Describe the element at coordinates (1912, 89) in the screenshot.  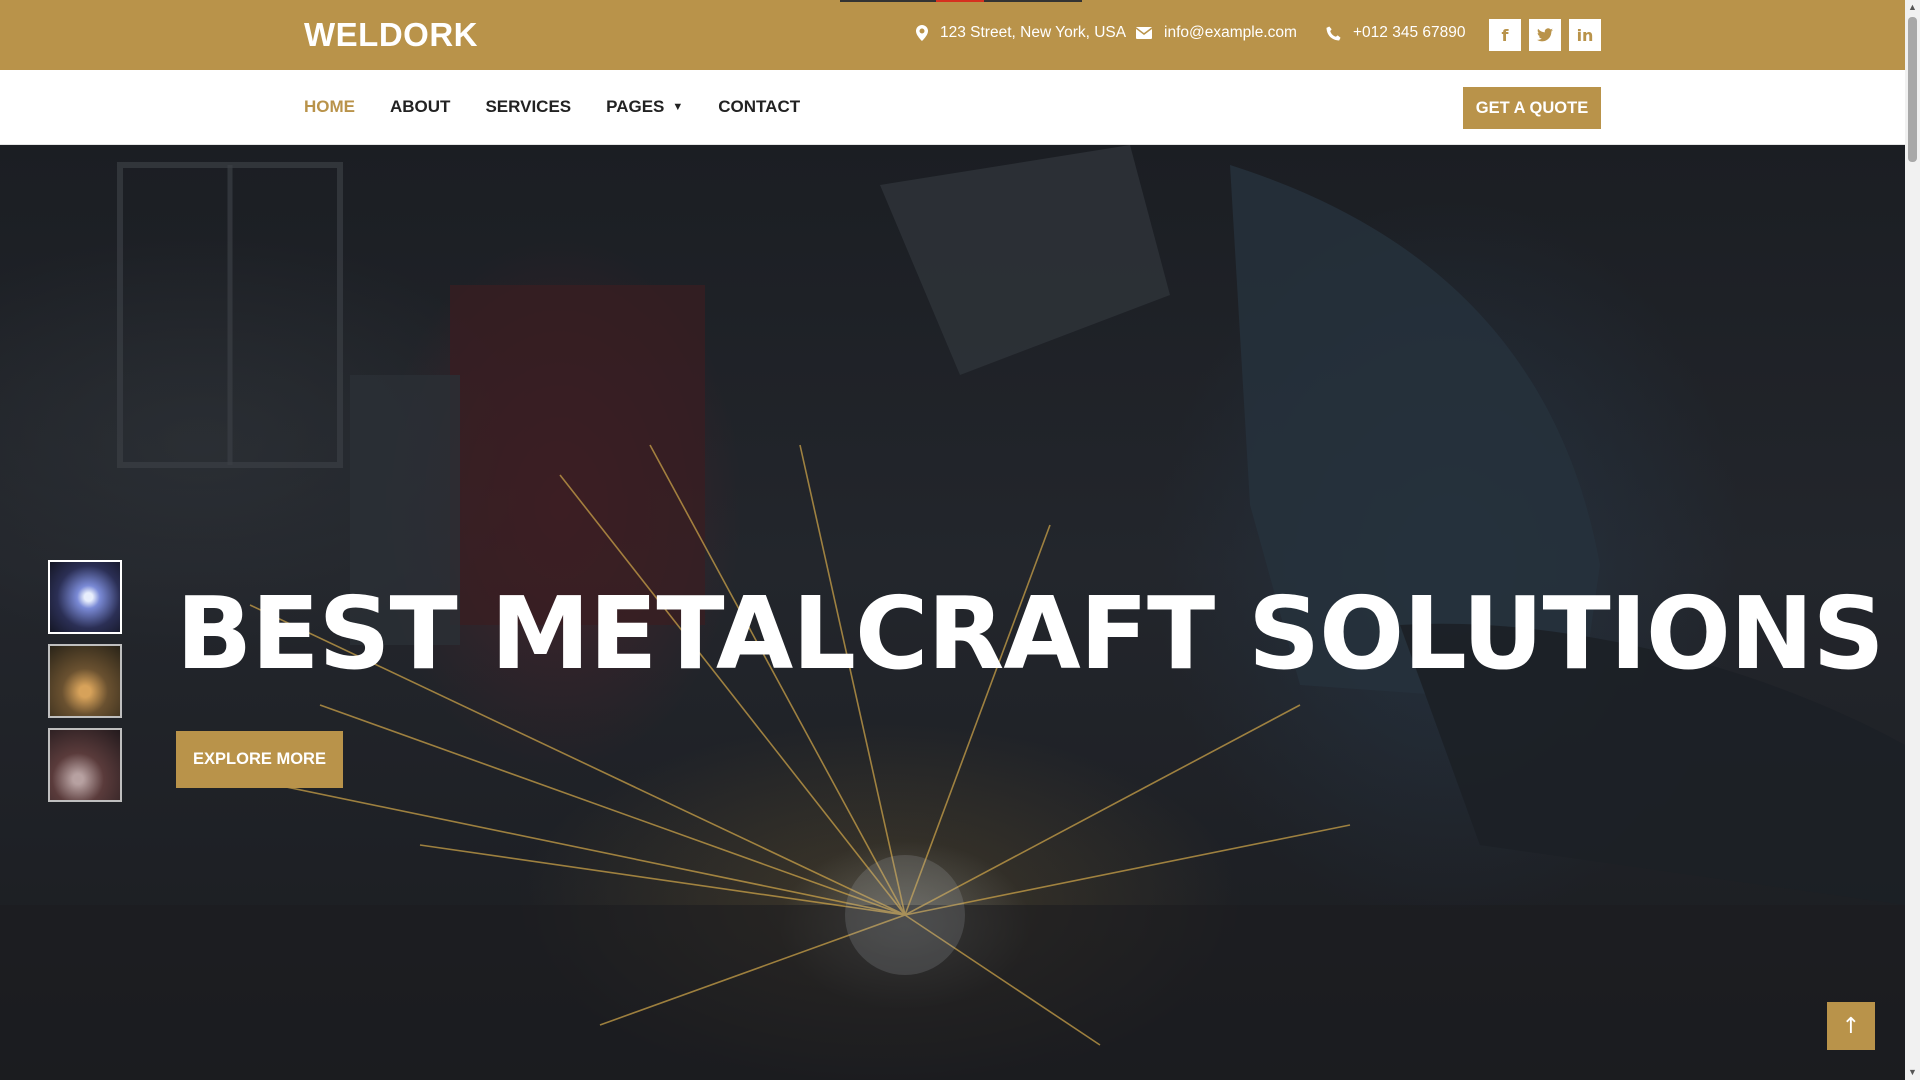
I see `scrollbar-thumb` at that location.